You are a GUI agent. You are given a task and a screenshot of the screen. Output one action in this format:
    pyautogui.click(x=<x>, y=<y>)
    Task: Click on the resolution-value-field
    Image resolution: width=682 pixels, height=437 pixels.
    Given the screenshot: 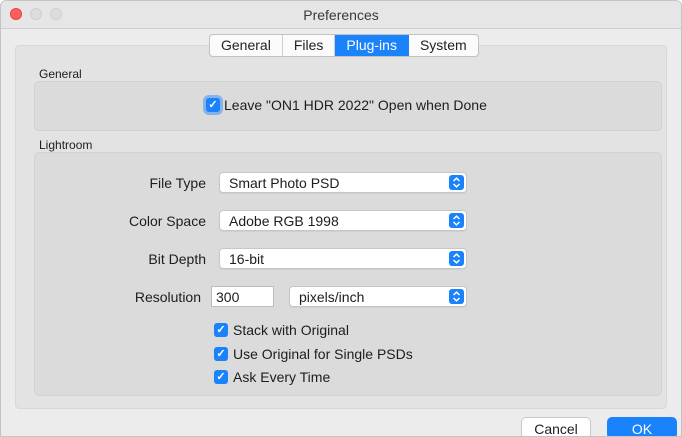 What is the action you would take?
    pyautogui.click(x=242, y=296)
    